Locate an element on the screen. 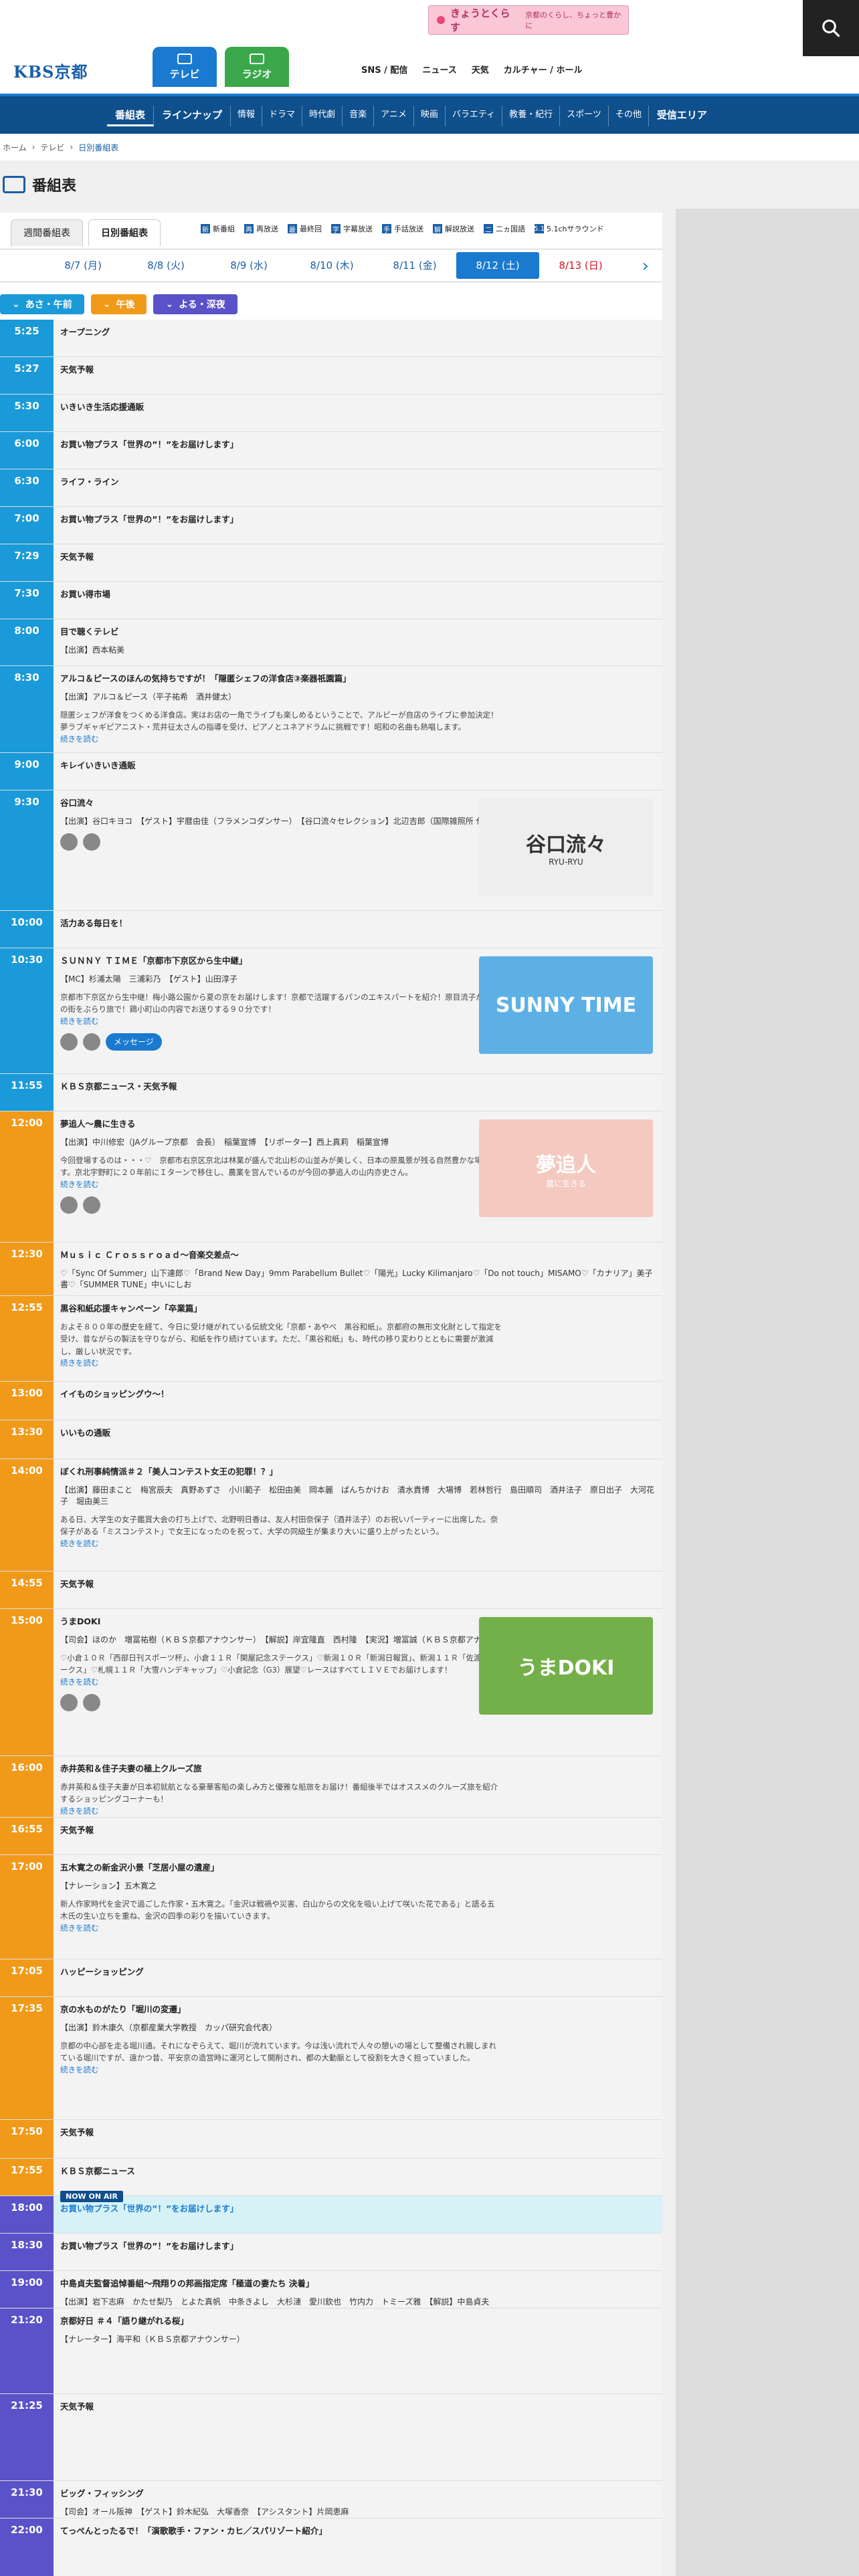 The image size is (859, 2576). link-news: ニュース is located at coordinates (439, 69).